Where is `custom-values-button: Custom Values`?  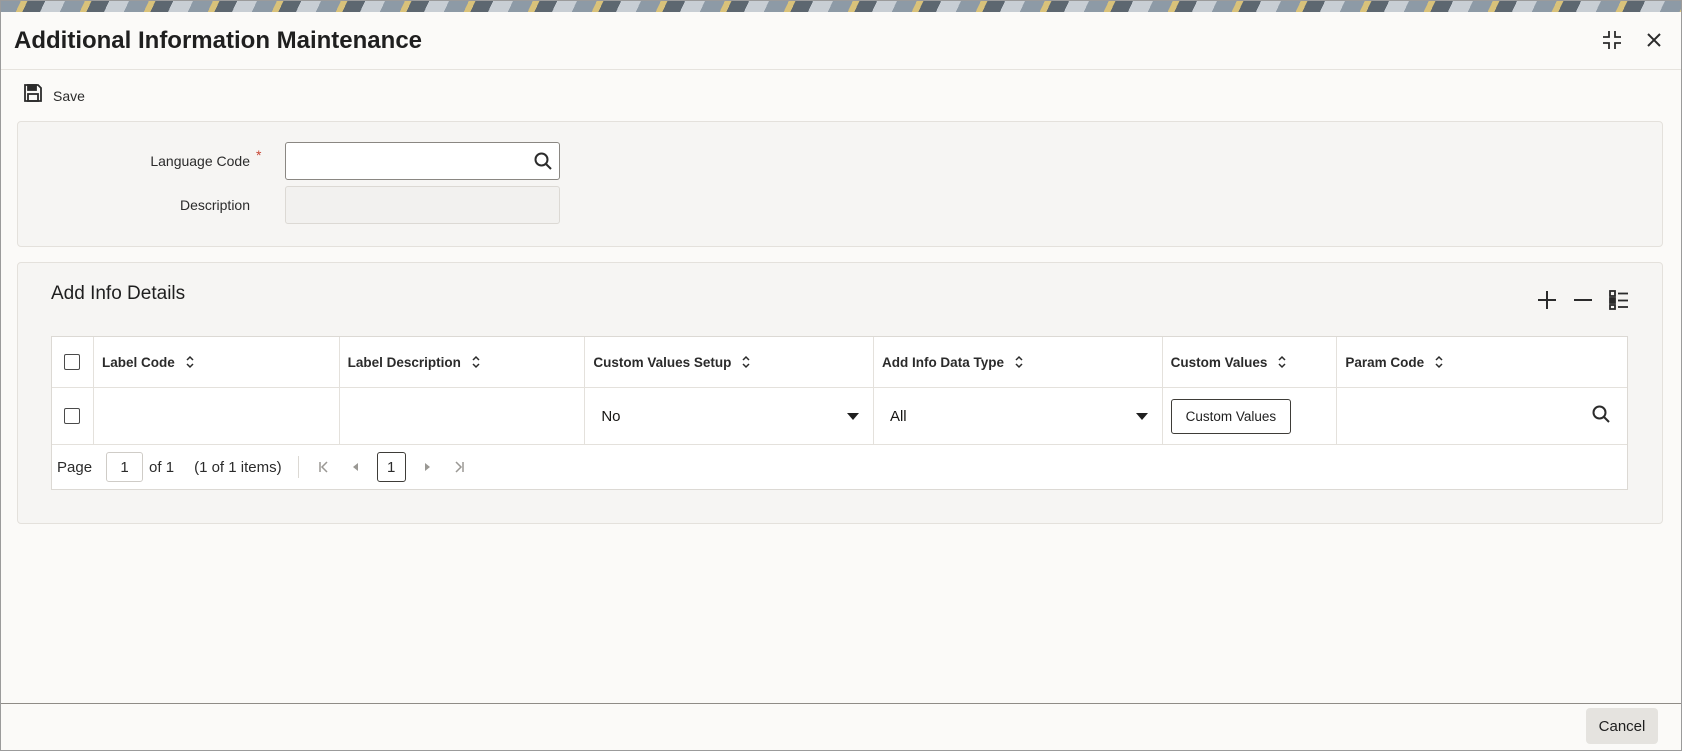 custom-values-button: Custom Values is located at coordinates (1231, 416).